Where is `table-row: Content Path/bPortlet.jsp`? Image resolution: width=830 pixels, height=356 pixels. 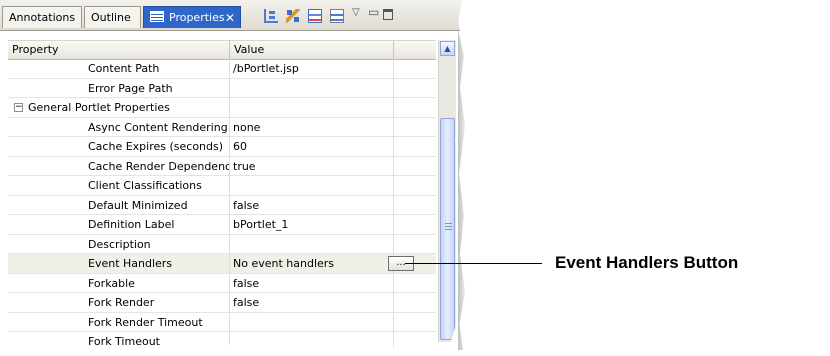 table-row: Content Path/bPortlet.jsp is located at coordinates (222, 69).